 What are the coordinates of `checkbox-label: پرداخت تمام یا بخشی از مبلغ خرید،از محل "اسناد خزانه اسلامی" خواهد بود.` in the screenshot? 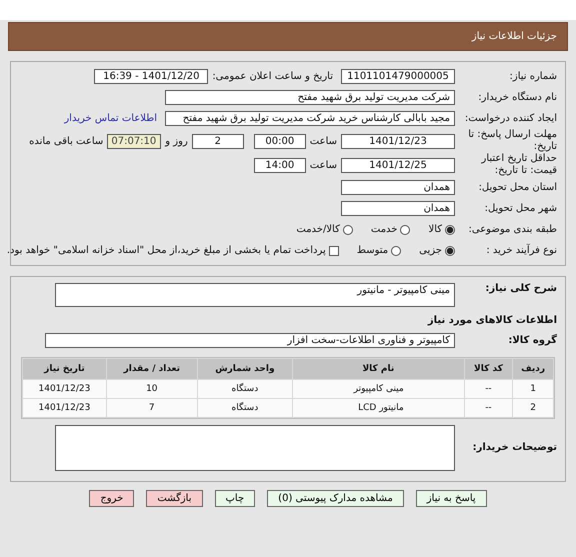 It's located at (166, 250).